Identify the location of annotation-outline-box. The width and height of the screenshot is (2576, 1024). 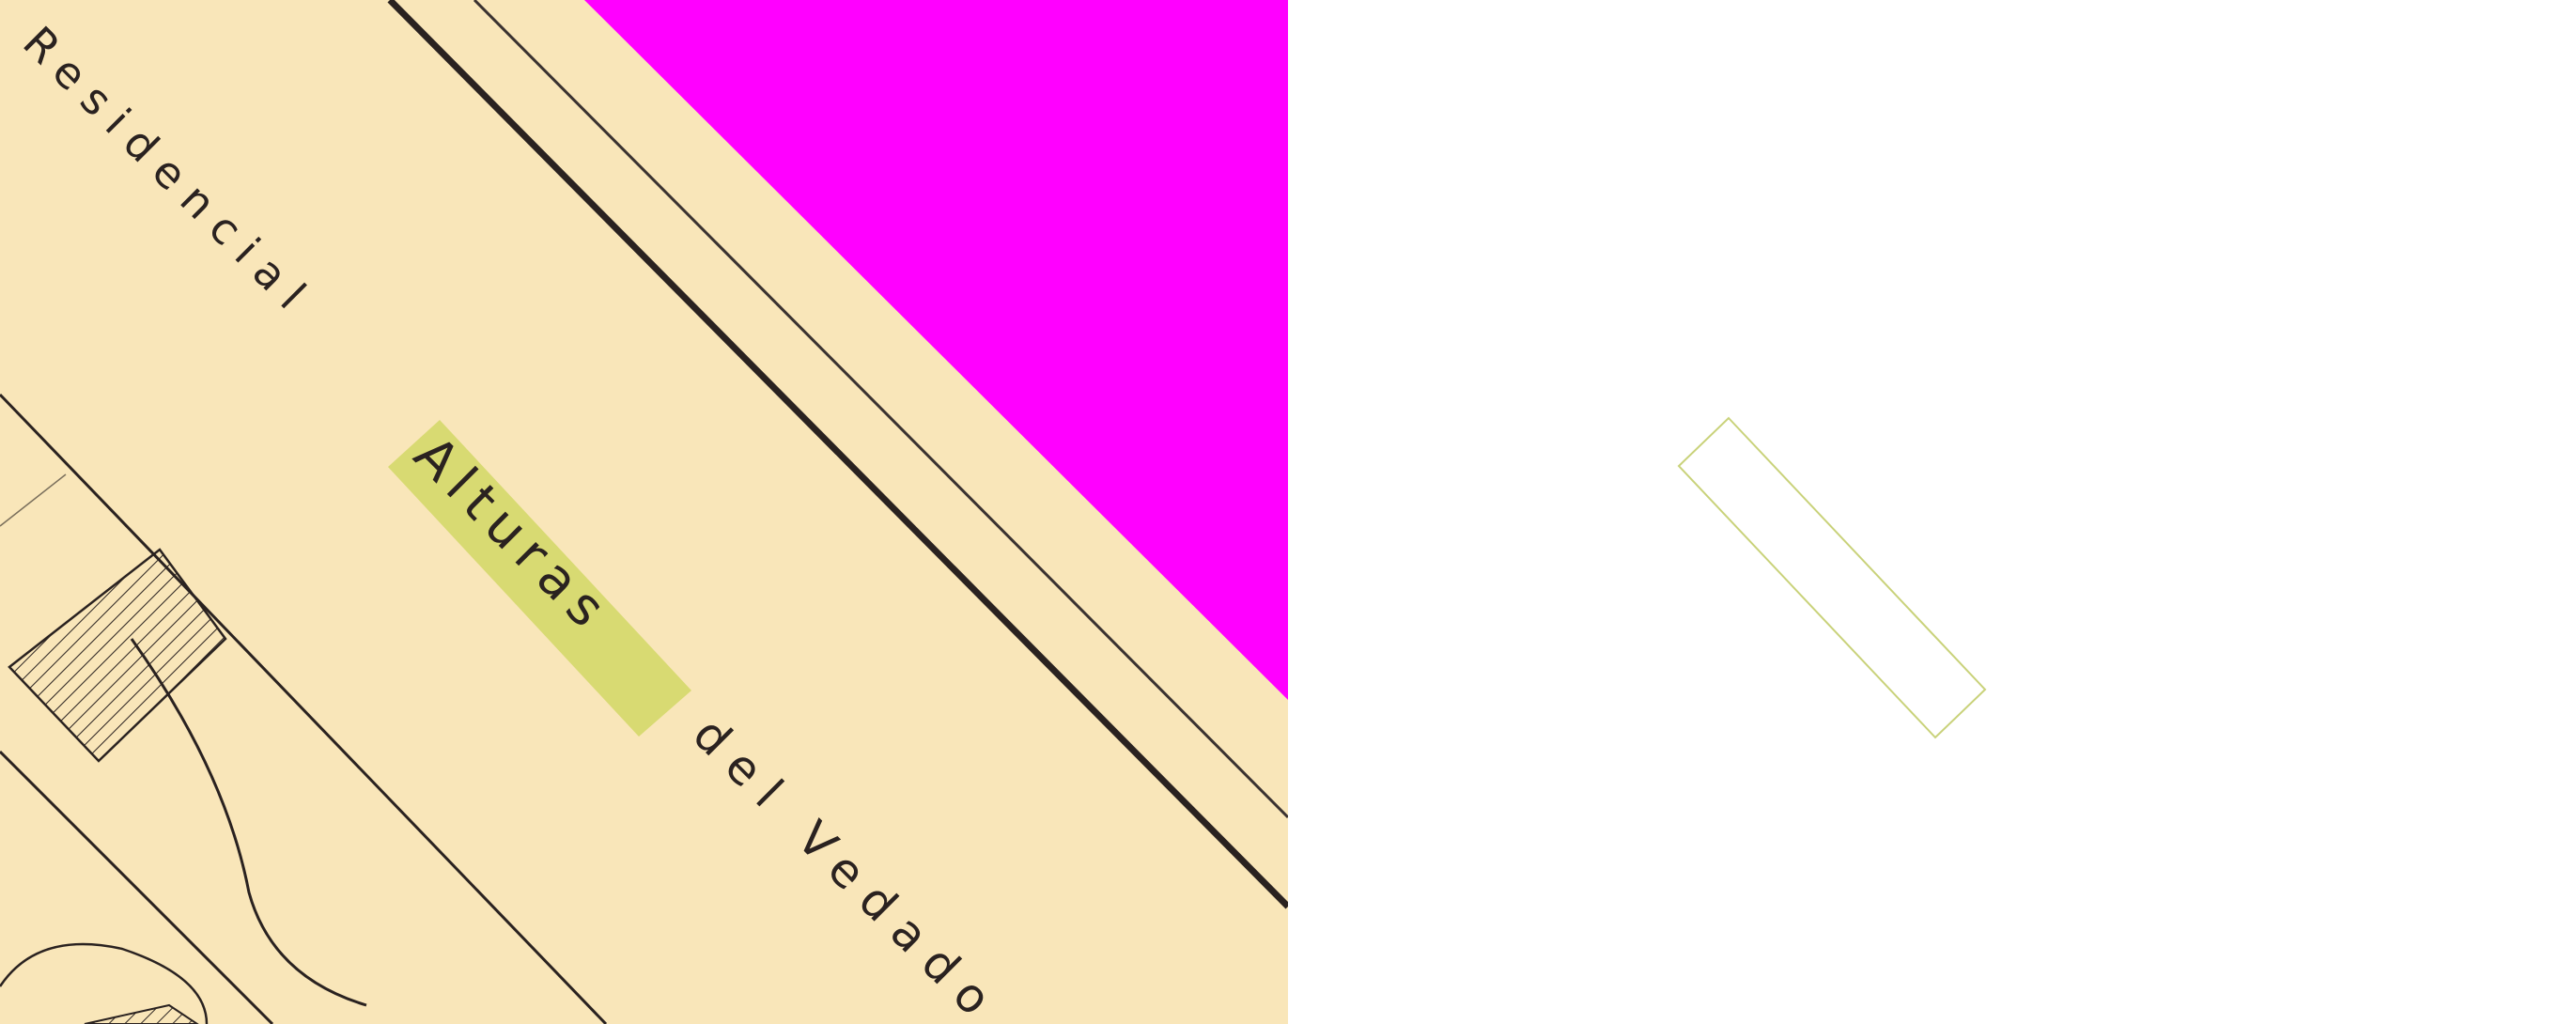
(1832, 577).